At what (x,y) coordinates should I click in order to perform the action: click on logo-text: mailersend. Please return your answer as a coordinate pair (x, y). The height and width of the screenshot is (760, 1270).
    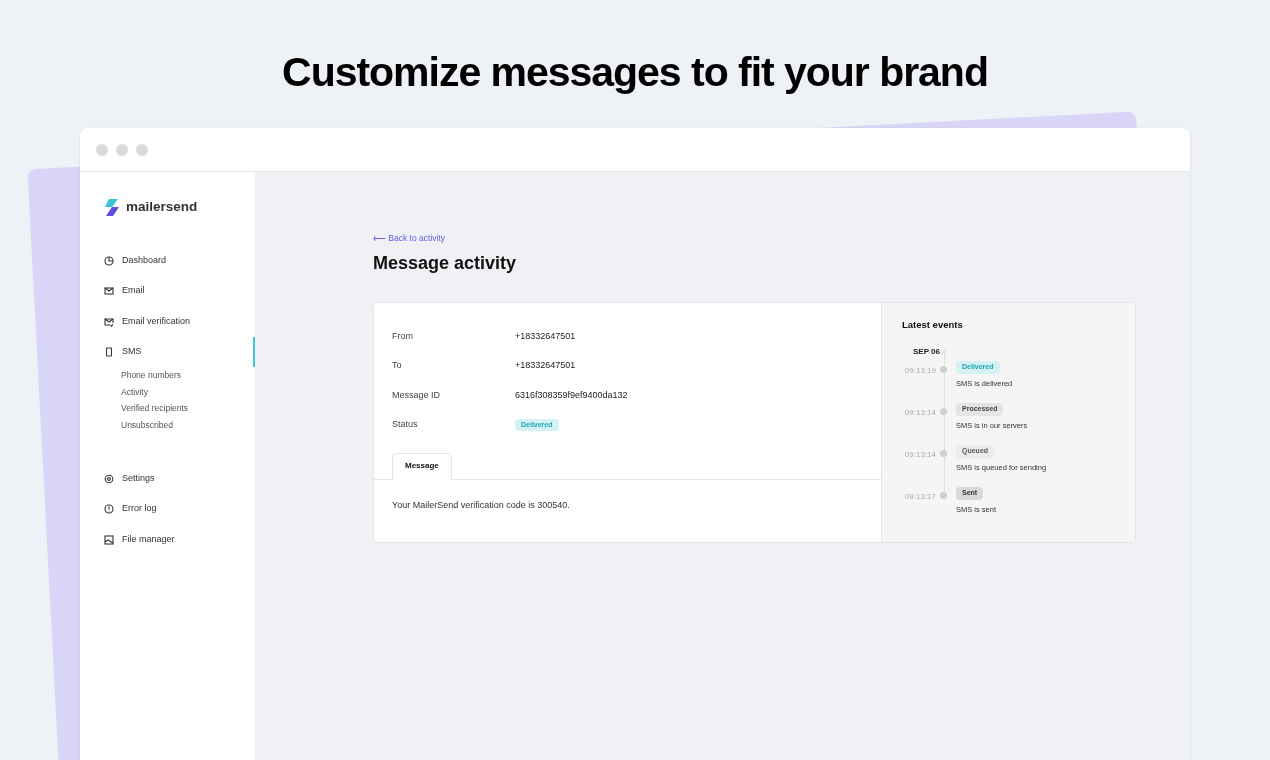
    Looking at the image, I should click on (162, 207).